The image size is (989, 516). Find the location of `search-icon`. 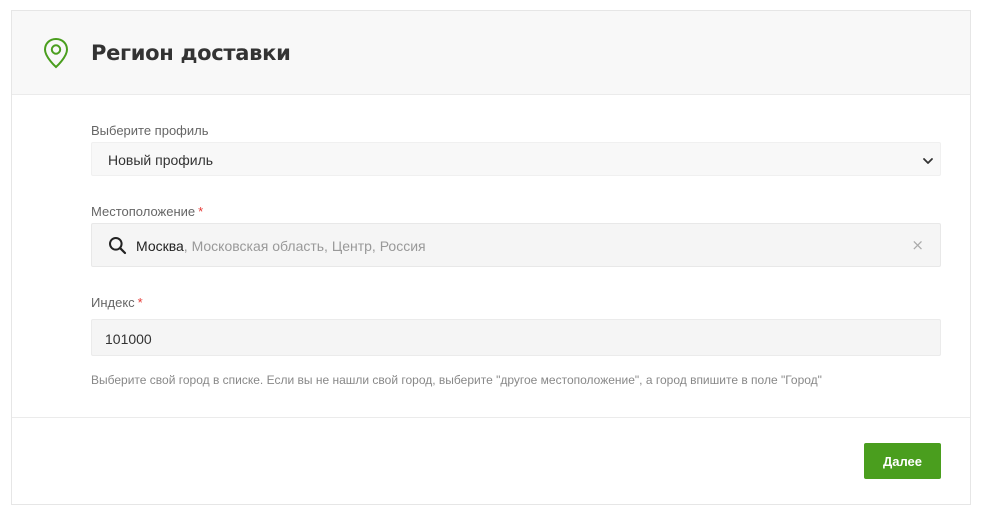

search-icon is located at coordinates (117, 245).